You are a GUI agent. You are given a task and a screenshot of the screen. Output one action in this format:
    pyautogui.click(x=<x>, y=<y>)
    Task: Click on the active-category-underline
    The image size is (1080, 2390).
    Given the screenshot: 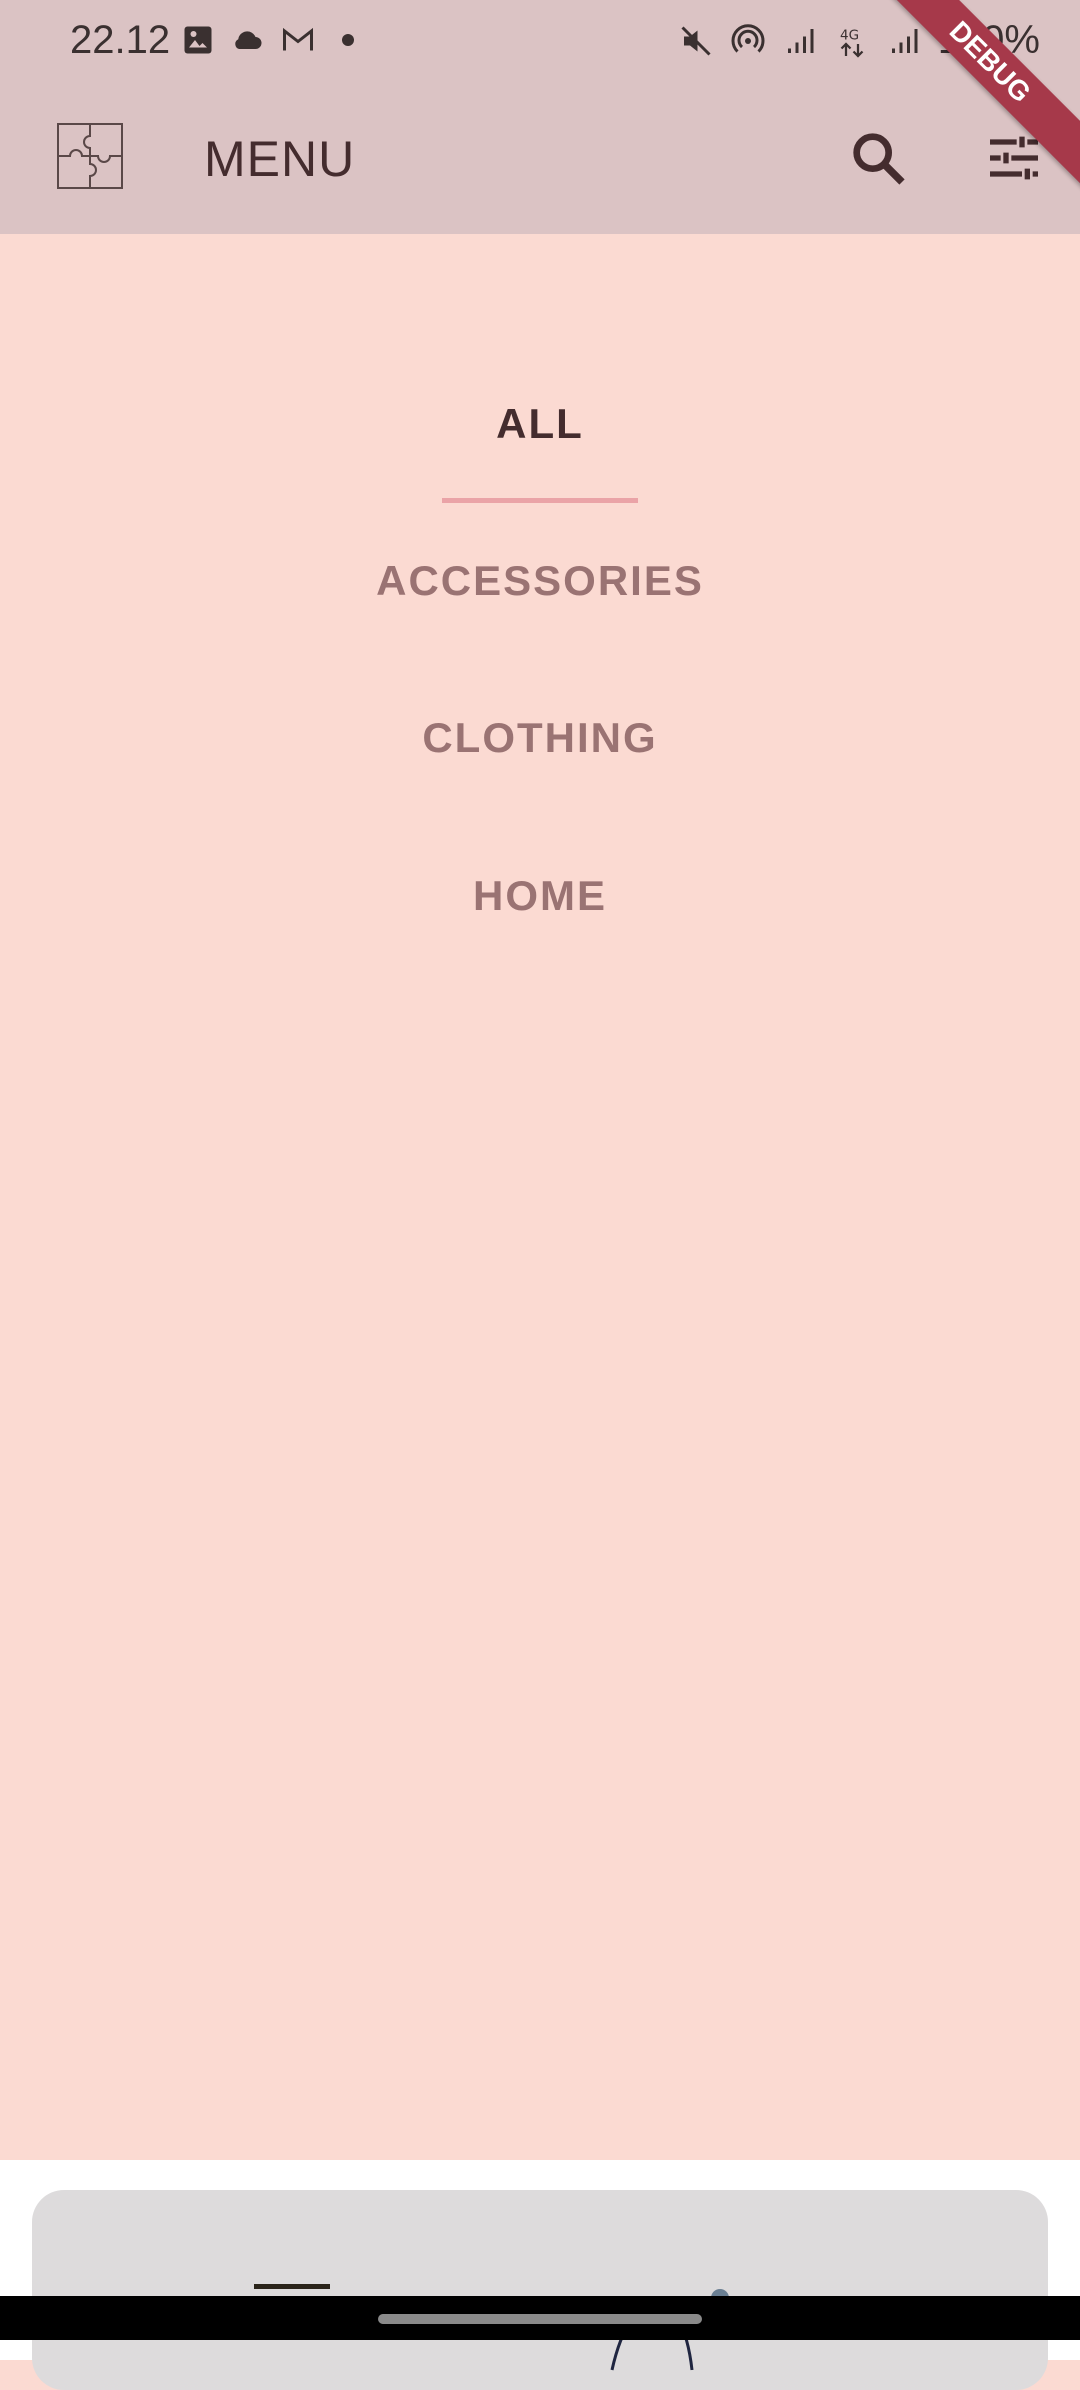 What is the action you would take?
    pyautogui.click(x=540, y=500)
    